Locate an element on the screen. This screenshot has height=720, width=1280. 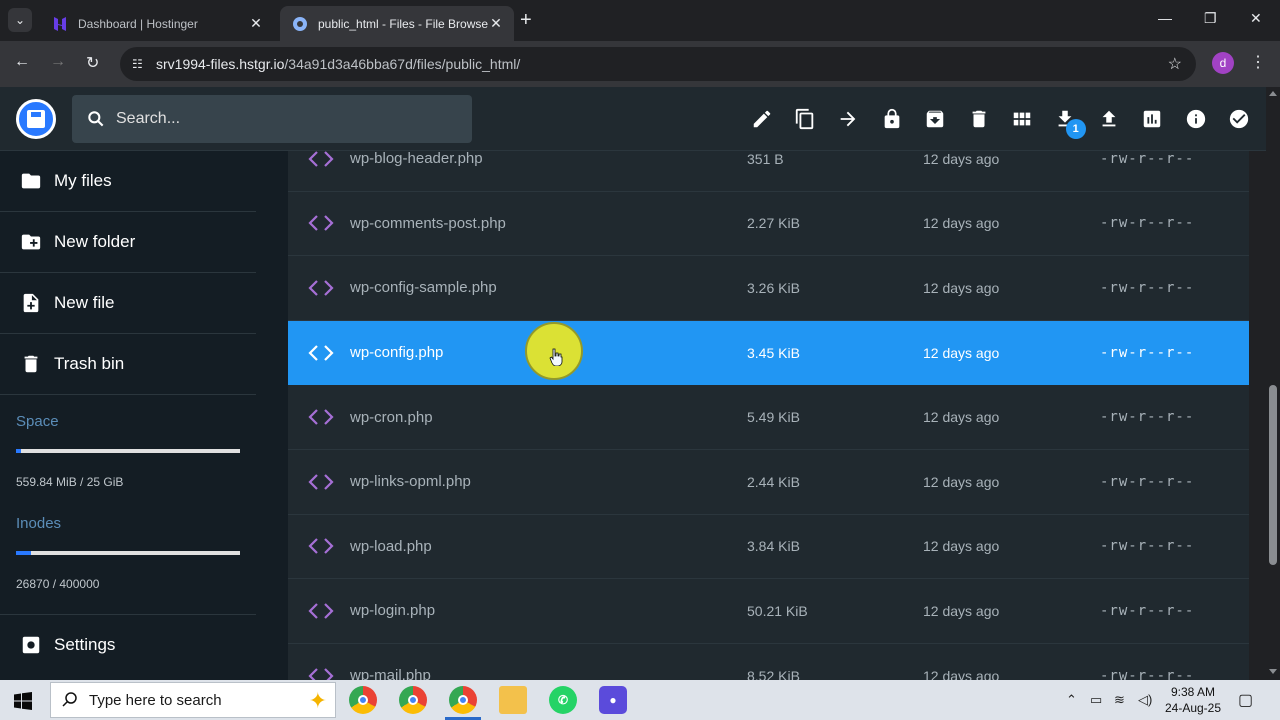
file-row: wp-load.php 3.84 KiB 12 days ago -rw-r--r-- is located at coordinates (768, 547).